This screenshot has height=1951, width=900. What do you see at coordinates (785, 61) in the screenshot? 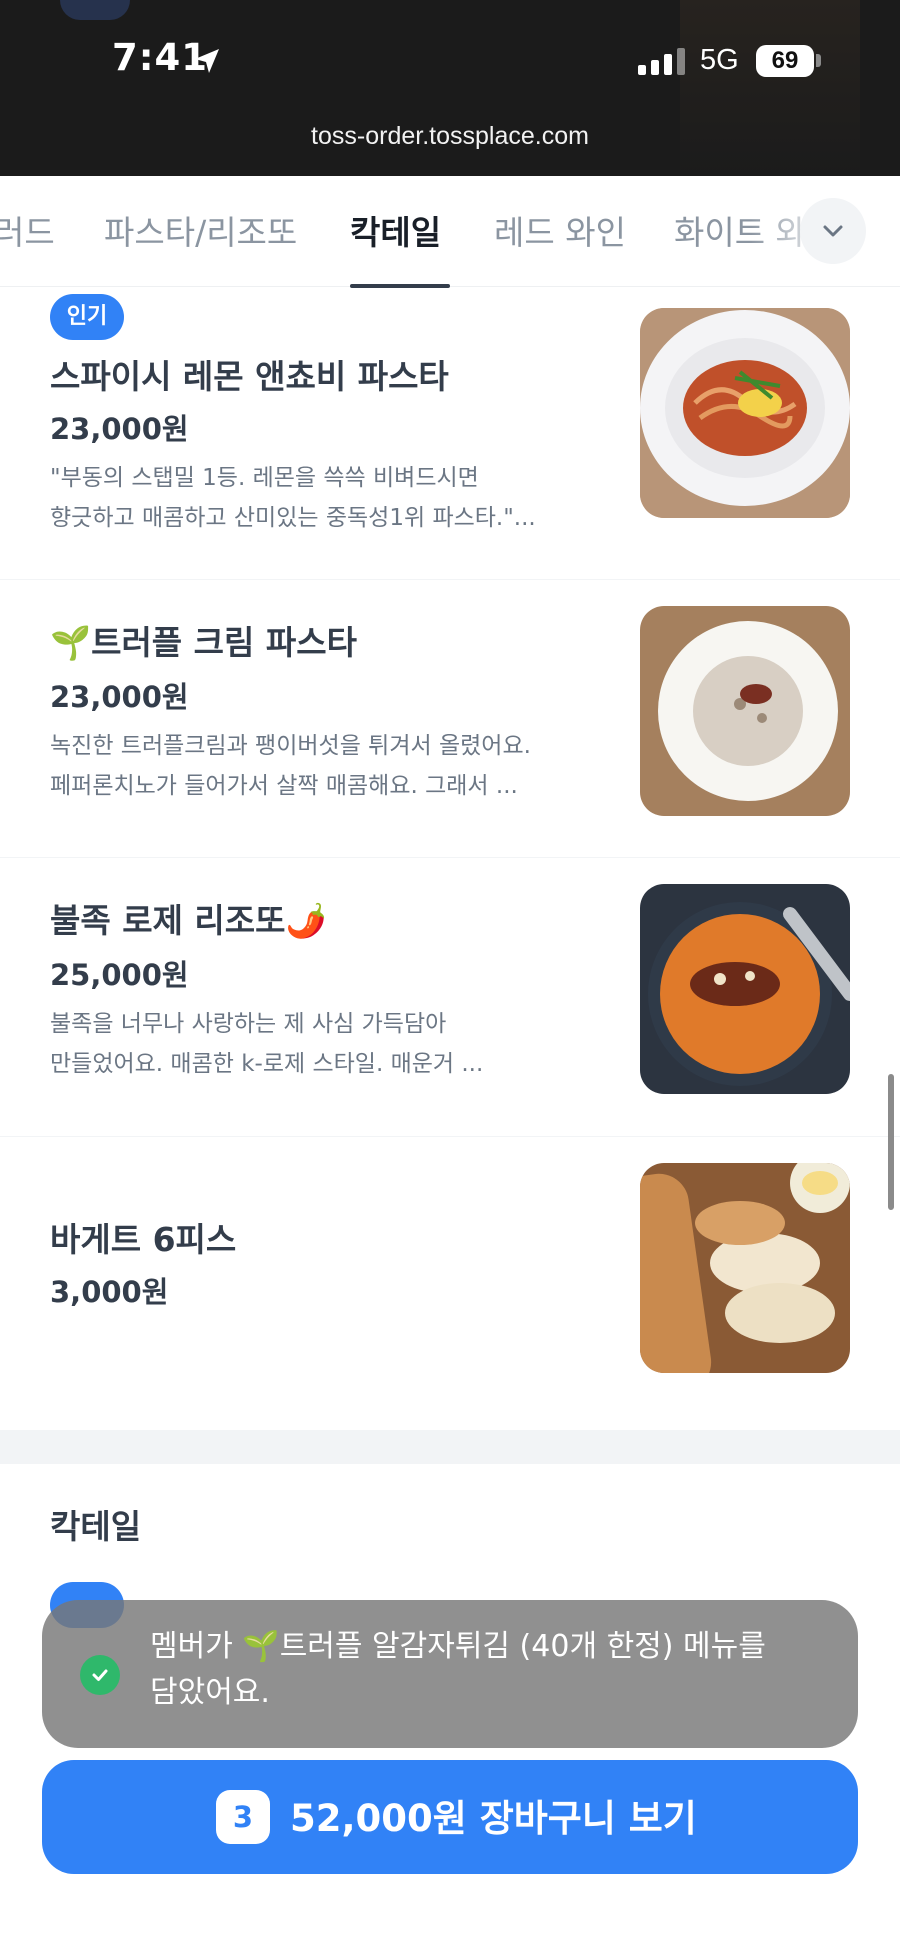
I see `battery-icon: 69` at bounding box center [785, 61].